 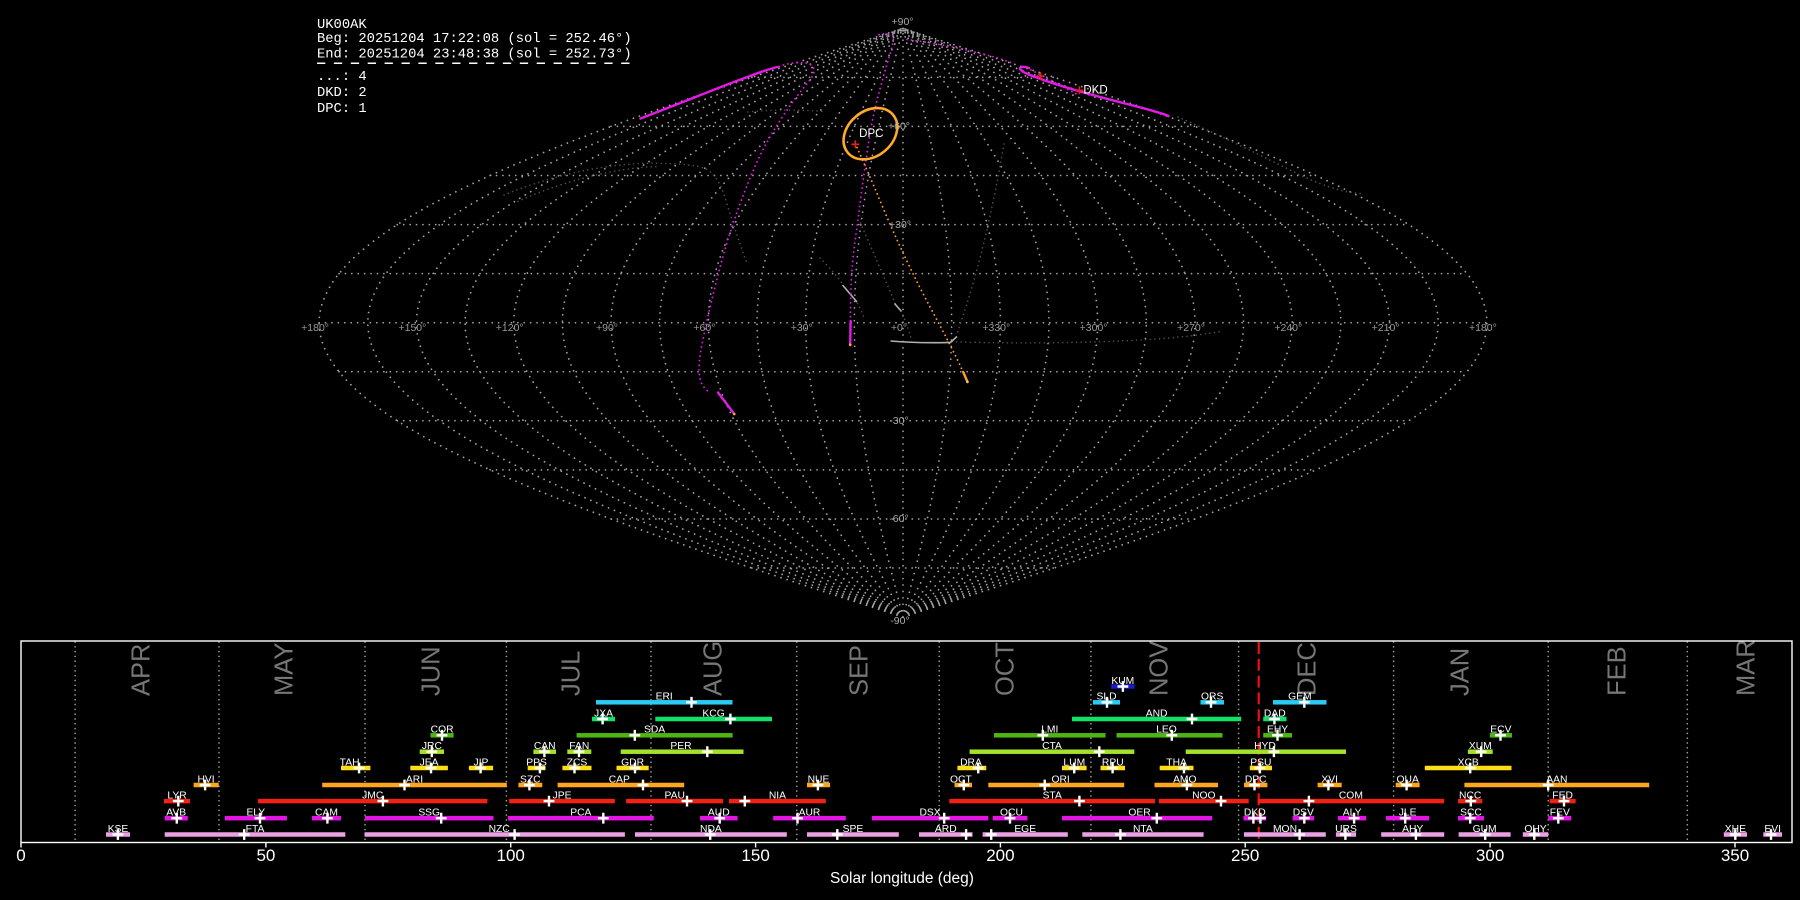 What do you see at coordinates (1139, 813) in the screenshot?
I see `svg-text: OER` at bounding box center [1139, 813].